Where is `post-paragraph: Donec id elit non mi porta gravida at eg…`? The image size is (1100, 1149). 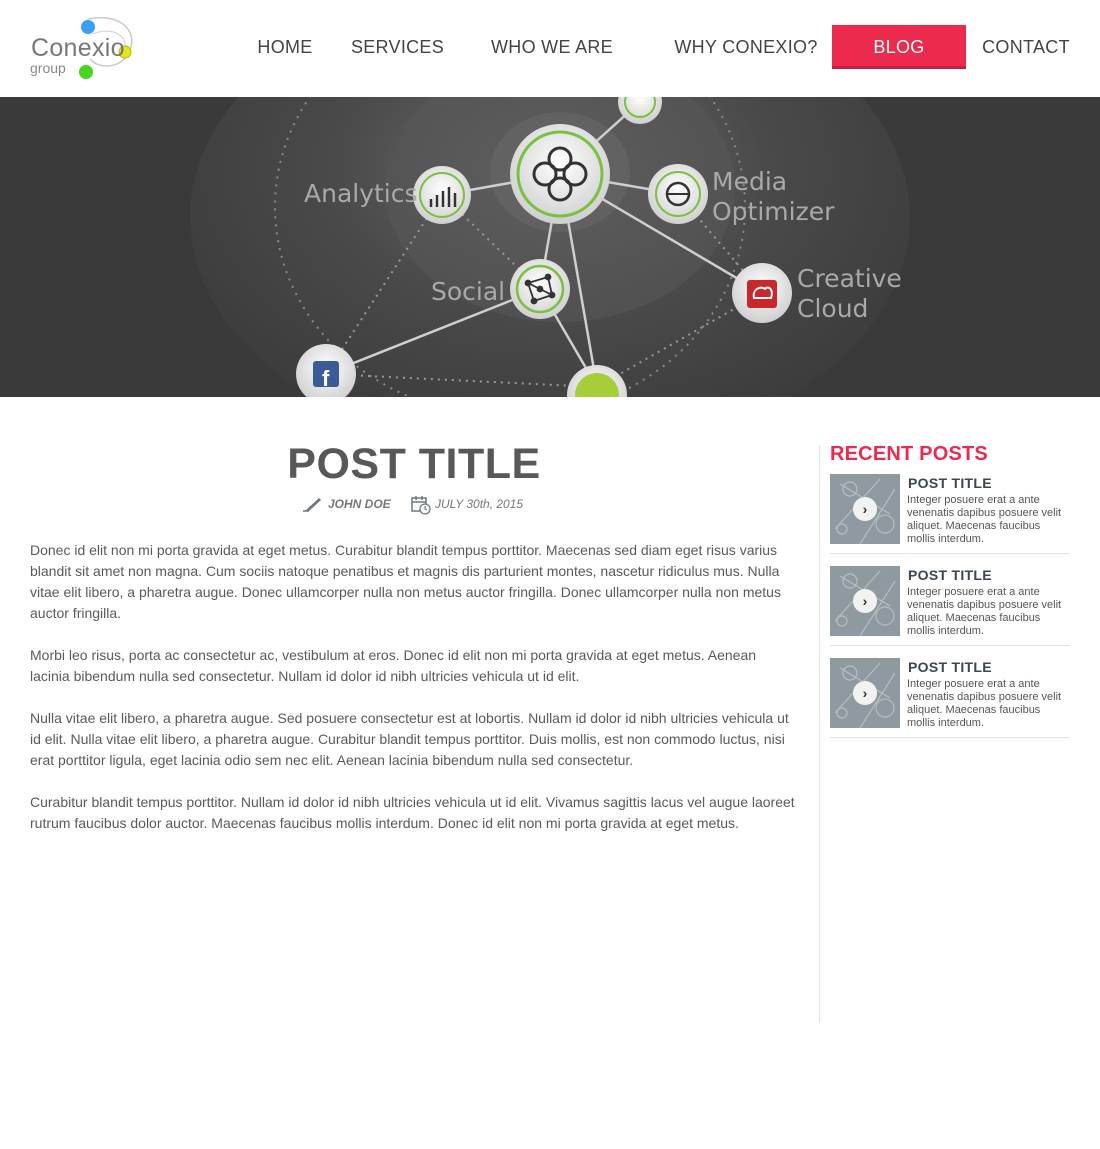
post-paragraph: Donec id elit non mi porta gravida at eg… is located at coordinates (405, 581).